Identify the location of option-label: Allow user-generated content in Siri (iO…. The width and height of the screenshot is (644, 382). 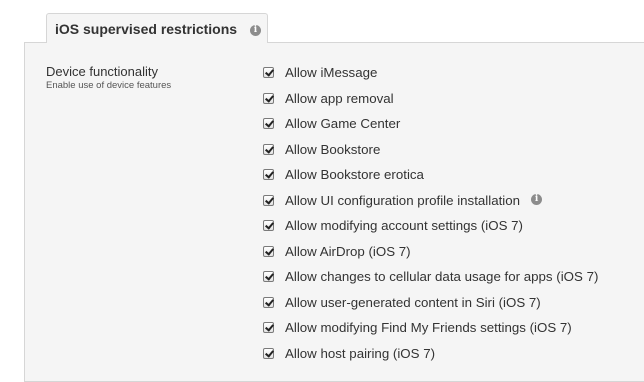
(413, 302).